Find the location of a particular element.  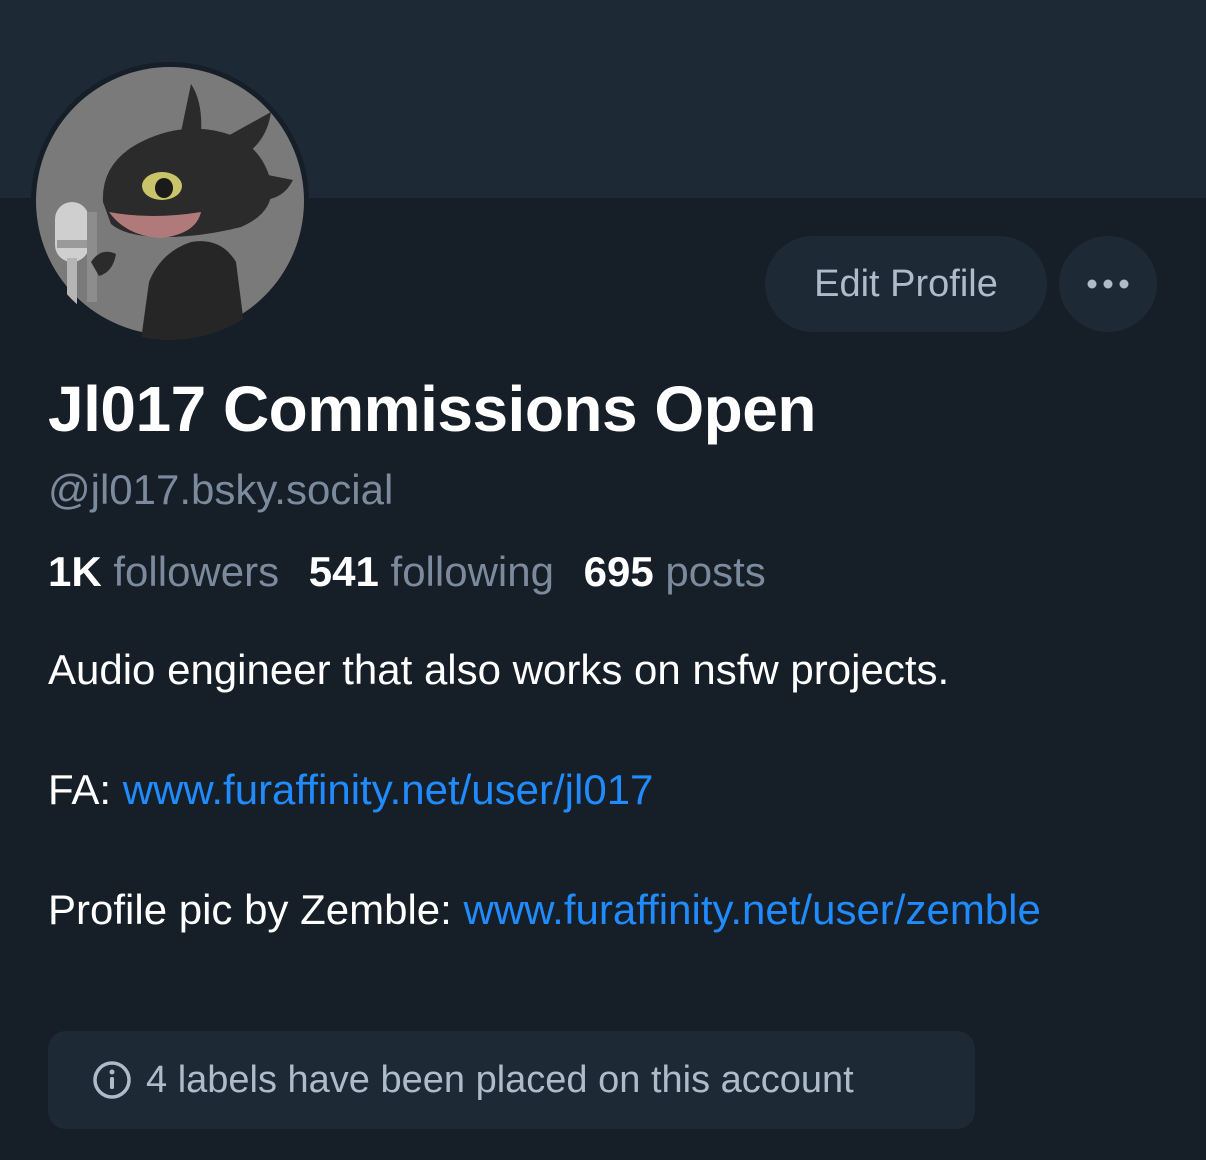

posts-stat: 695 posts is located at coordinates (675, 571).